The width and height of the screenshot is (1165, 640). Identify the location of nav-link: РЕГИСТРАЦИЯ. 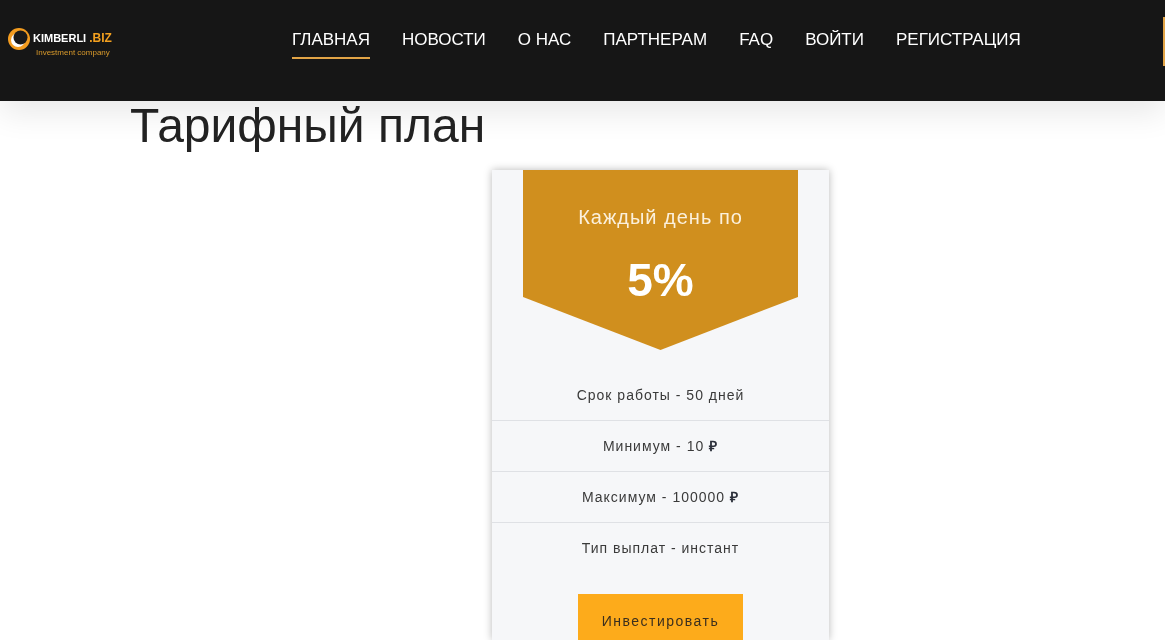
(958, 44).